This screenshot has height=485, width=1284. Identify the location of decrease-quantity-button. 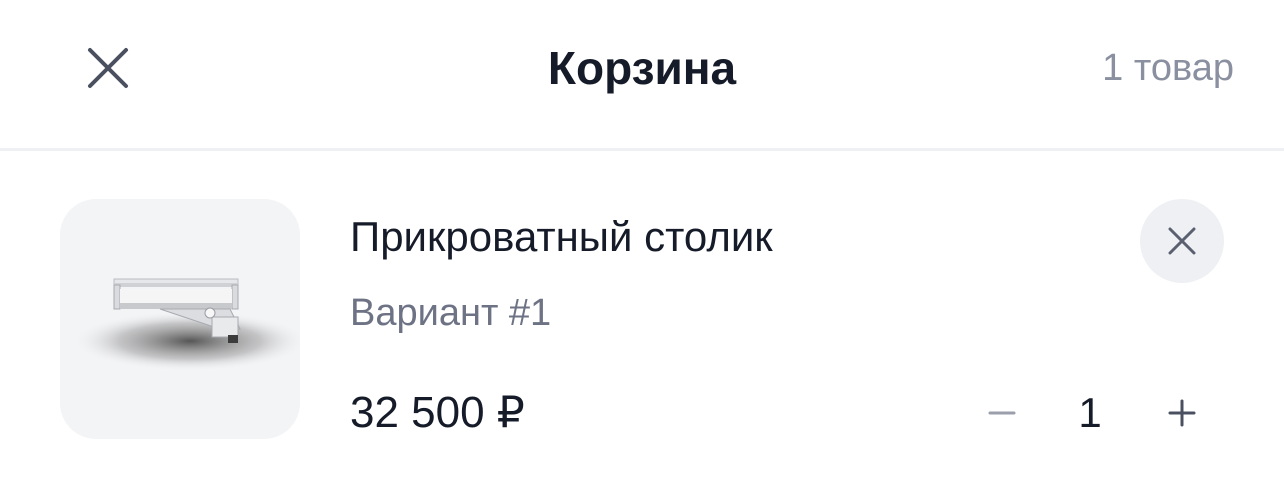
(1002, 413).